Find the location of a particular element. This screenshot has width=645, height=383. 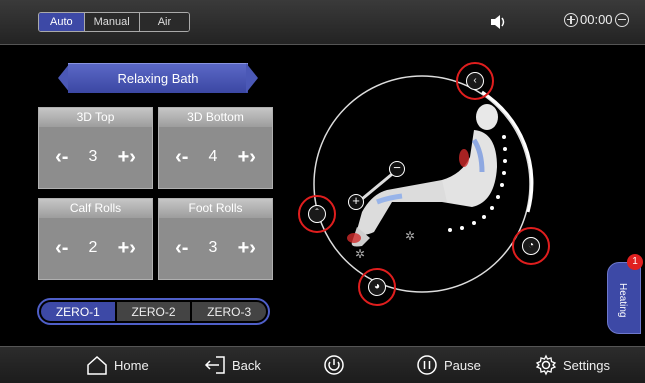

slide-control: ◔ is located at coordinates (531, 246).